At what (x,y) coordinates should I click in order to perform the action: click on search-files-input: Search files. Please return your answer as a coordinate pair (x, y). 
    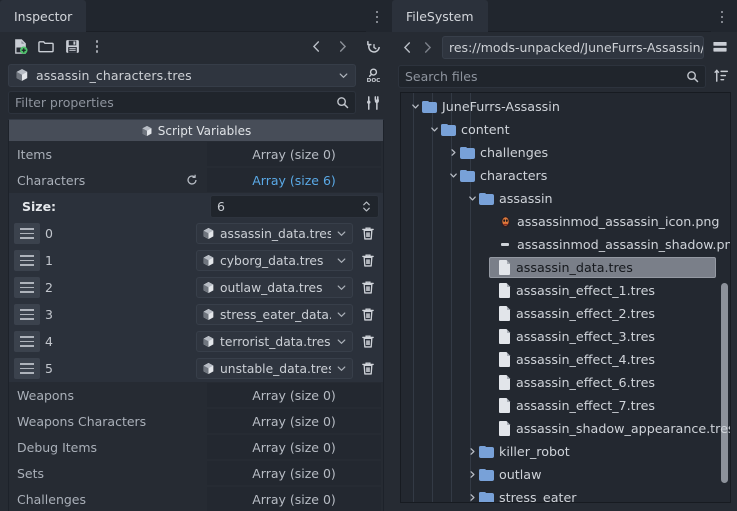
    Looking at the image, I should click on (552, 76).